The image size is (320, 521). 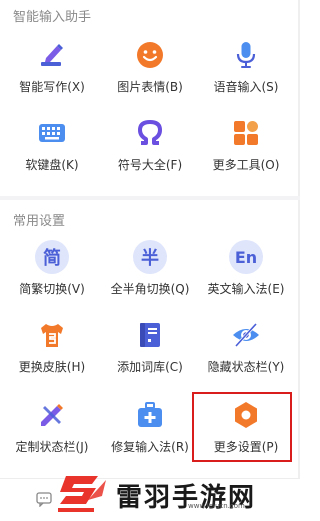 What do you see at coordinates (246, 165) in the screenshot?
I see `more-tools-label: 更多工具(O)` at bounding box center [246, 165].